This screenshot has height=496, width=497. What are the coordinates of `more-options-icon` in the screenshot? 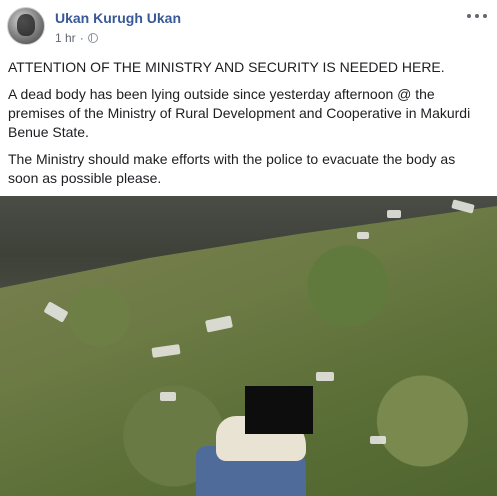 It's located at (477, 16).